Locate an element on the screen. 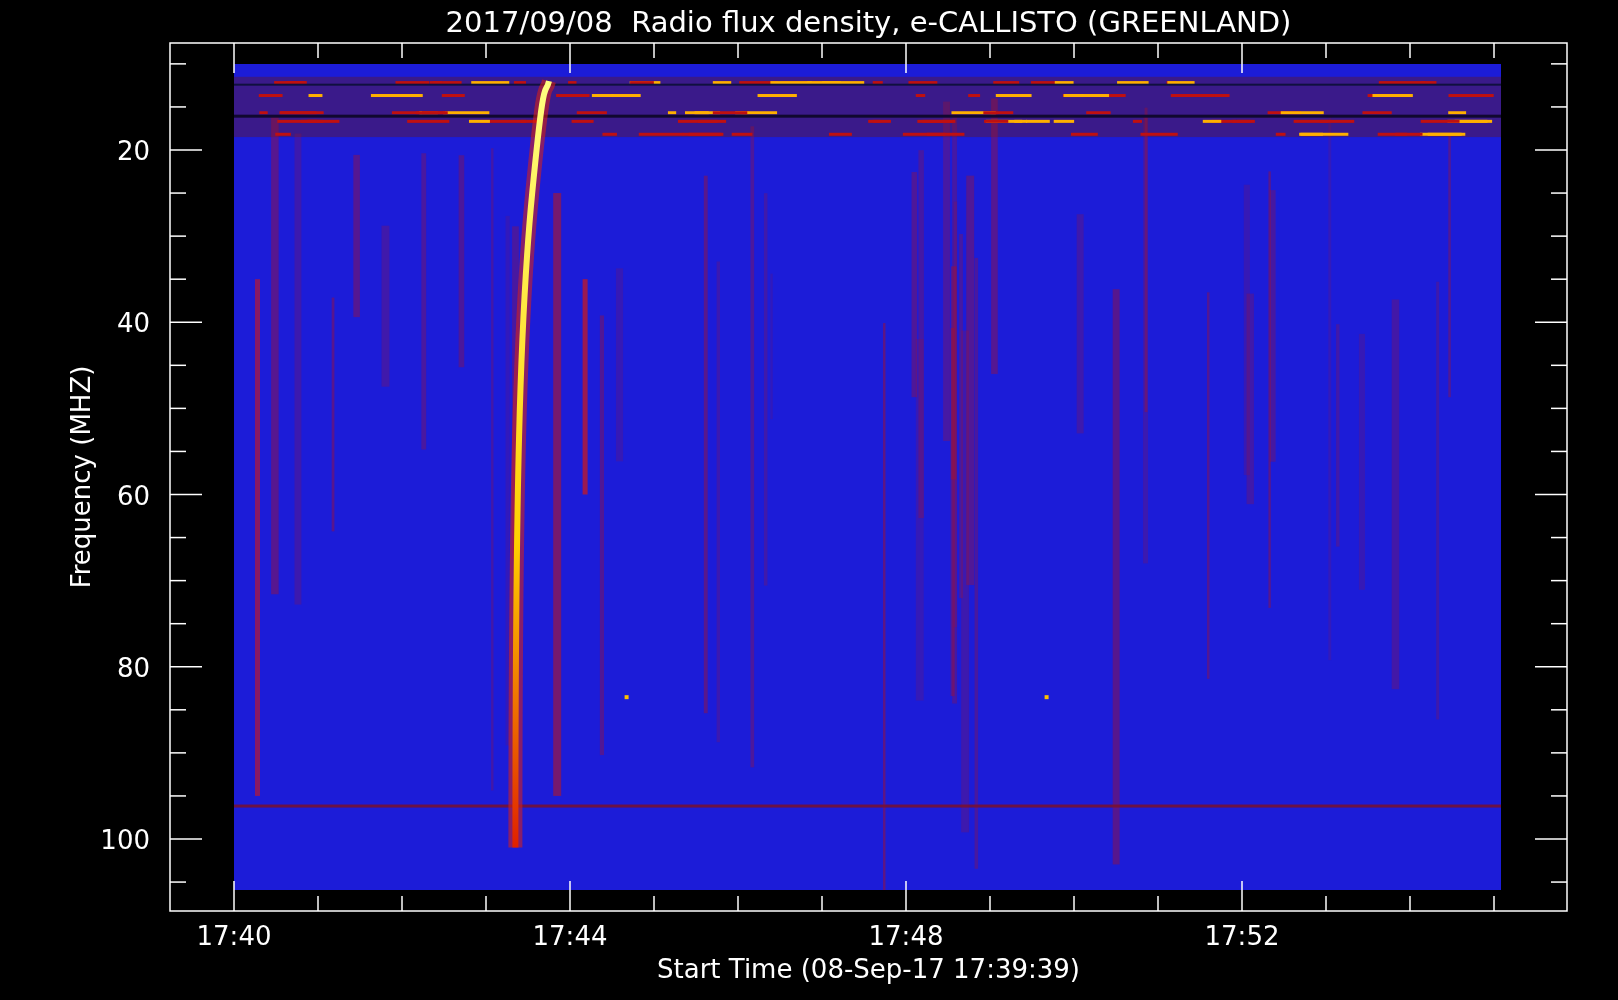 The image size is (1618, 1000). x-axis-label: Start Time (08-Sep-17 17:39:39) is located at coordinates (868, 969).